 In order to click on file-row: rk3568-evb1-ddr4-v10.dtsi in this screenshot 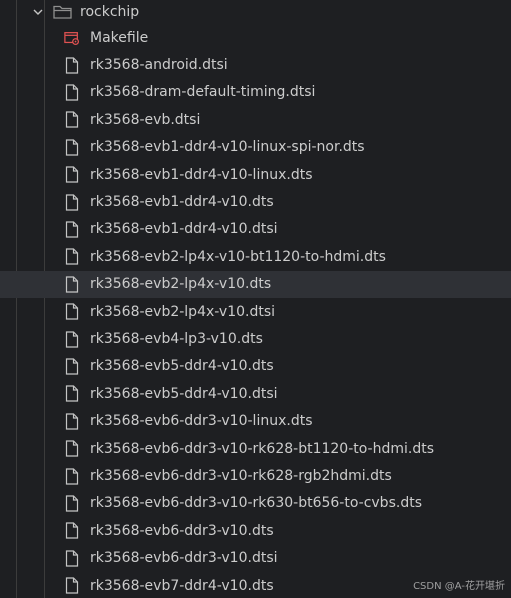, I will do `click(255, 229)`.